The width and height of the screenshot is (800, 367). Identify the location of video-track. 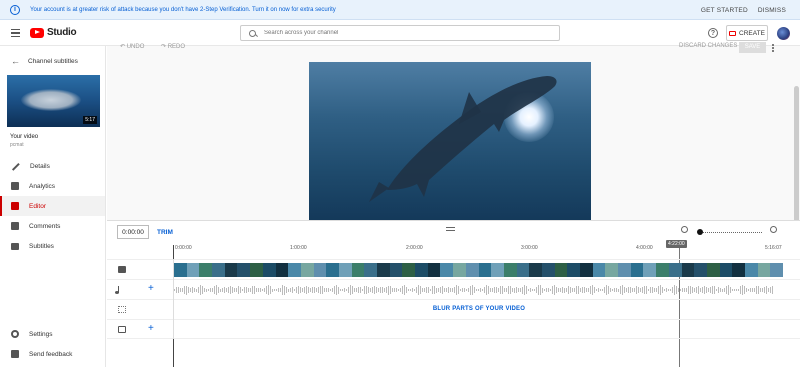
(453, 269).